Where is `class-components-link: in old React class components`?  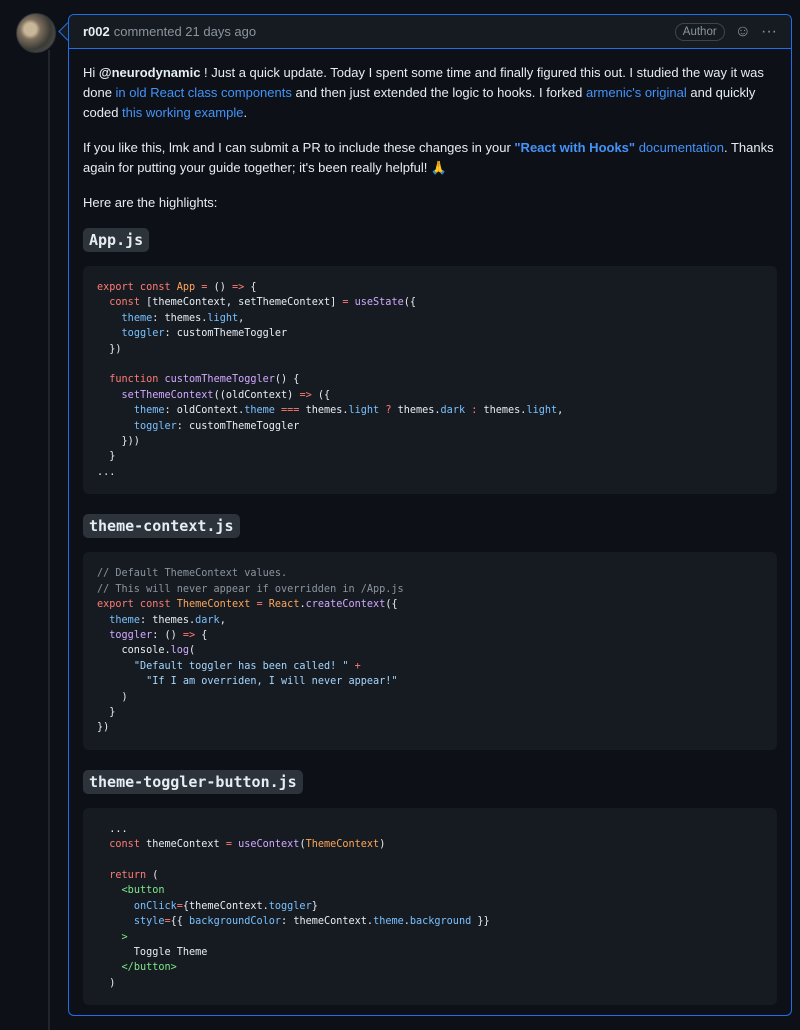
class-components-link: in old React class components is located at coordinates (204, 92).